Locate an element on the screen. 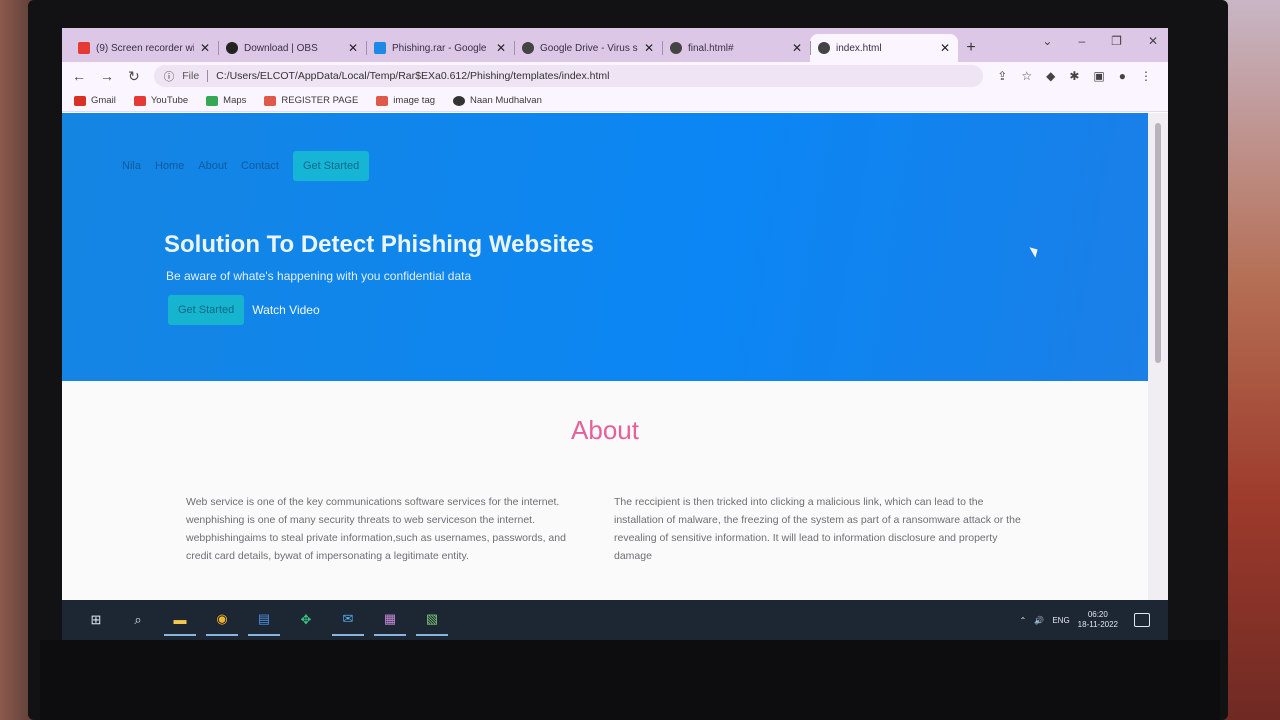 The height and width of the screenshot is (720, 1280). volume-icon: 🔊 is located at coordinates (1039, 620).